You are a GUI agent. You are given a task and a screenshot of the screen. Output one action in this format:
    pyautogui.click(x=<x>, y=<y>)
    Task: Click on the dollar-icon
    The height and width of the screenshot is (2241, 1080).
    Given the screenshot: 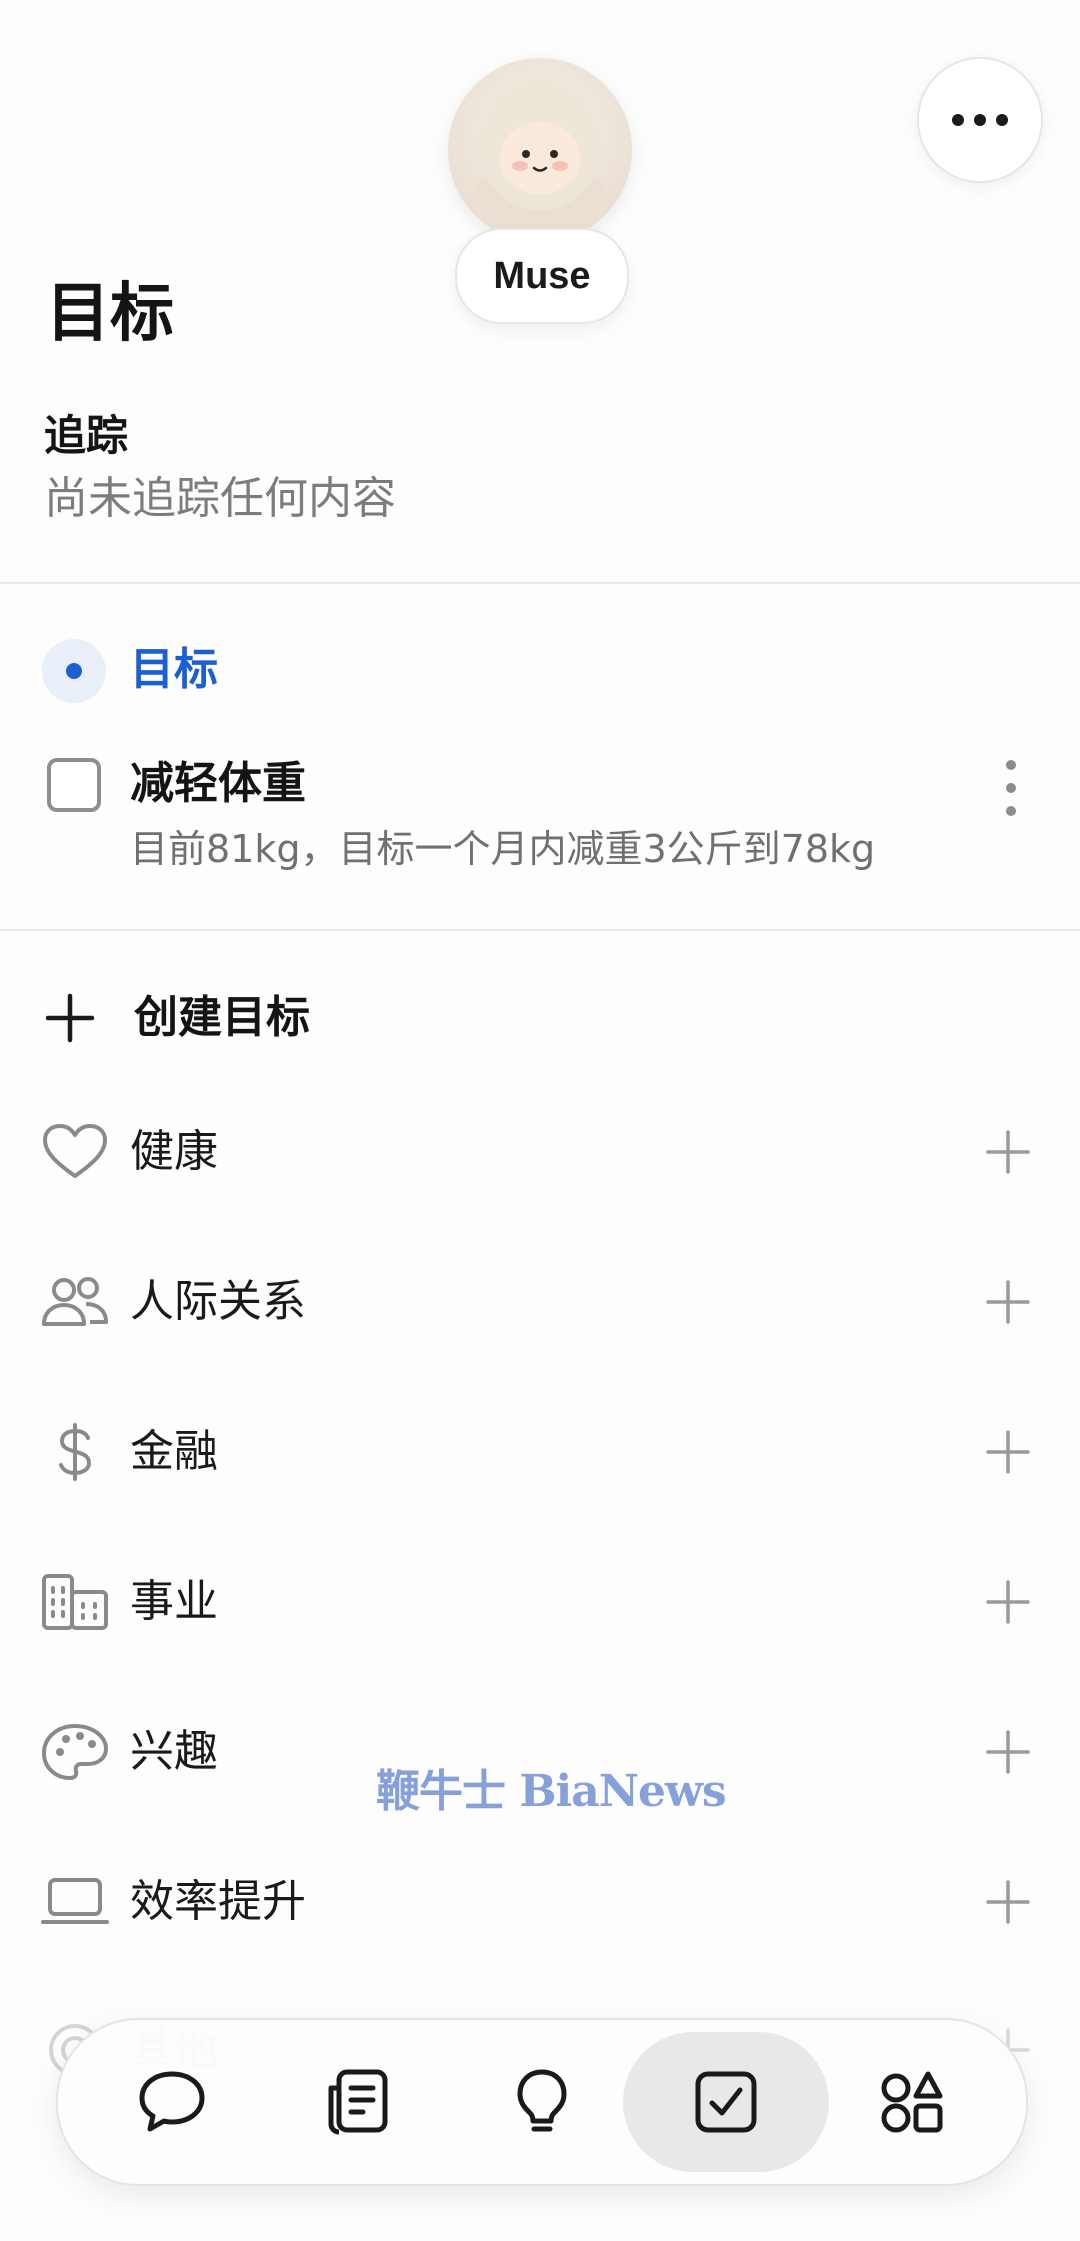 What is the action you would take?
    pyautogui.click(x=75, y=1452)
    